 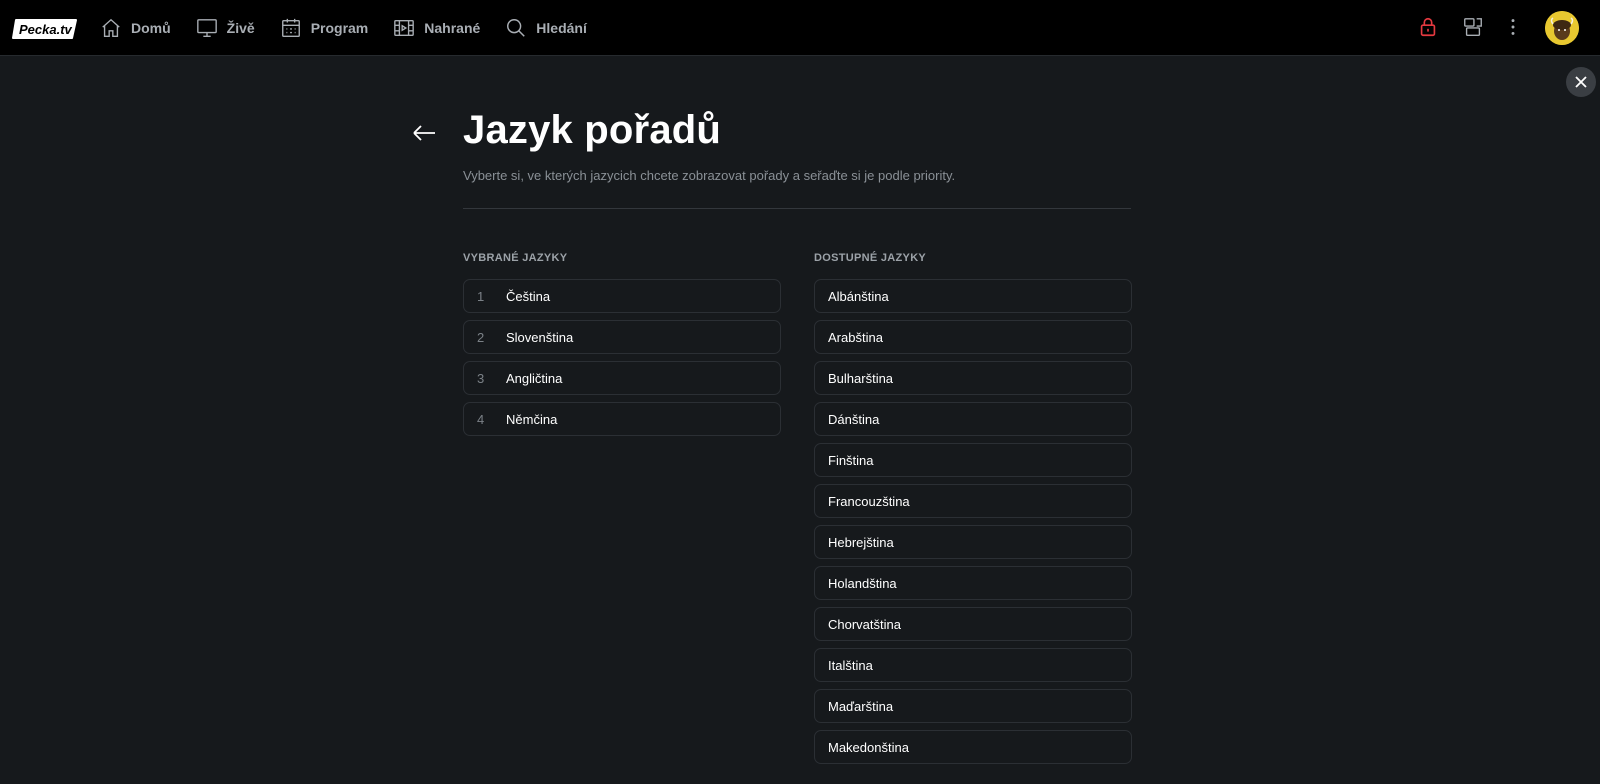 What do you see at coordinates (973, 747) in the screenshot?
I see `available-language-item: Makedonština` at bounding box center [973, 747].